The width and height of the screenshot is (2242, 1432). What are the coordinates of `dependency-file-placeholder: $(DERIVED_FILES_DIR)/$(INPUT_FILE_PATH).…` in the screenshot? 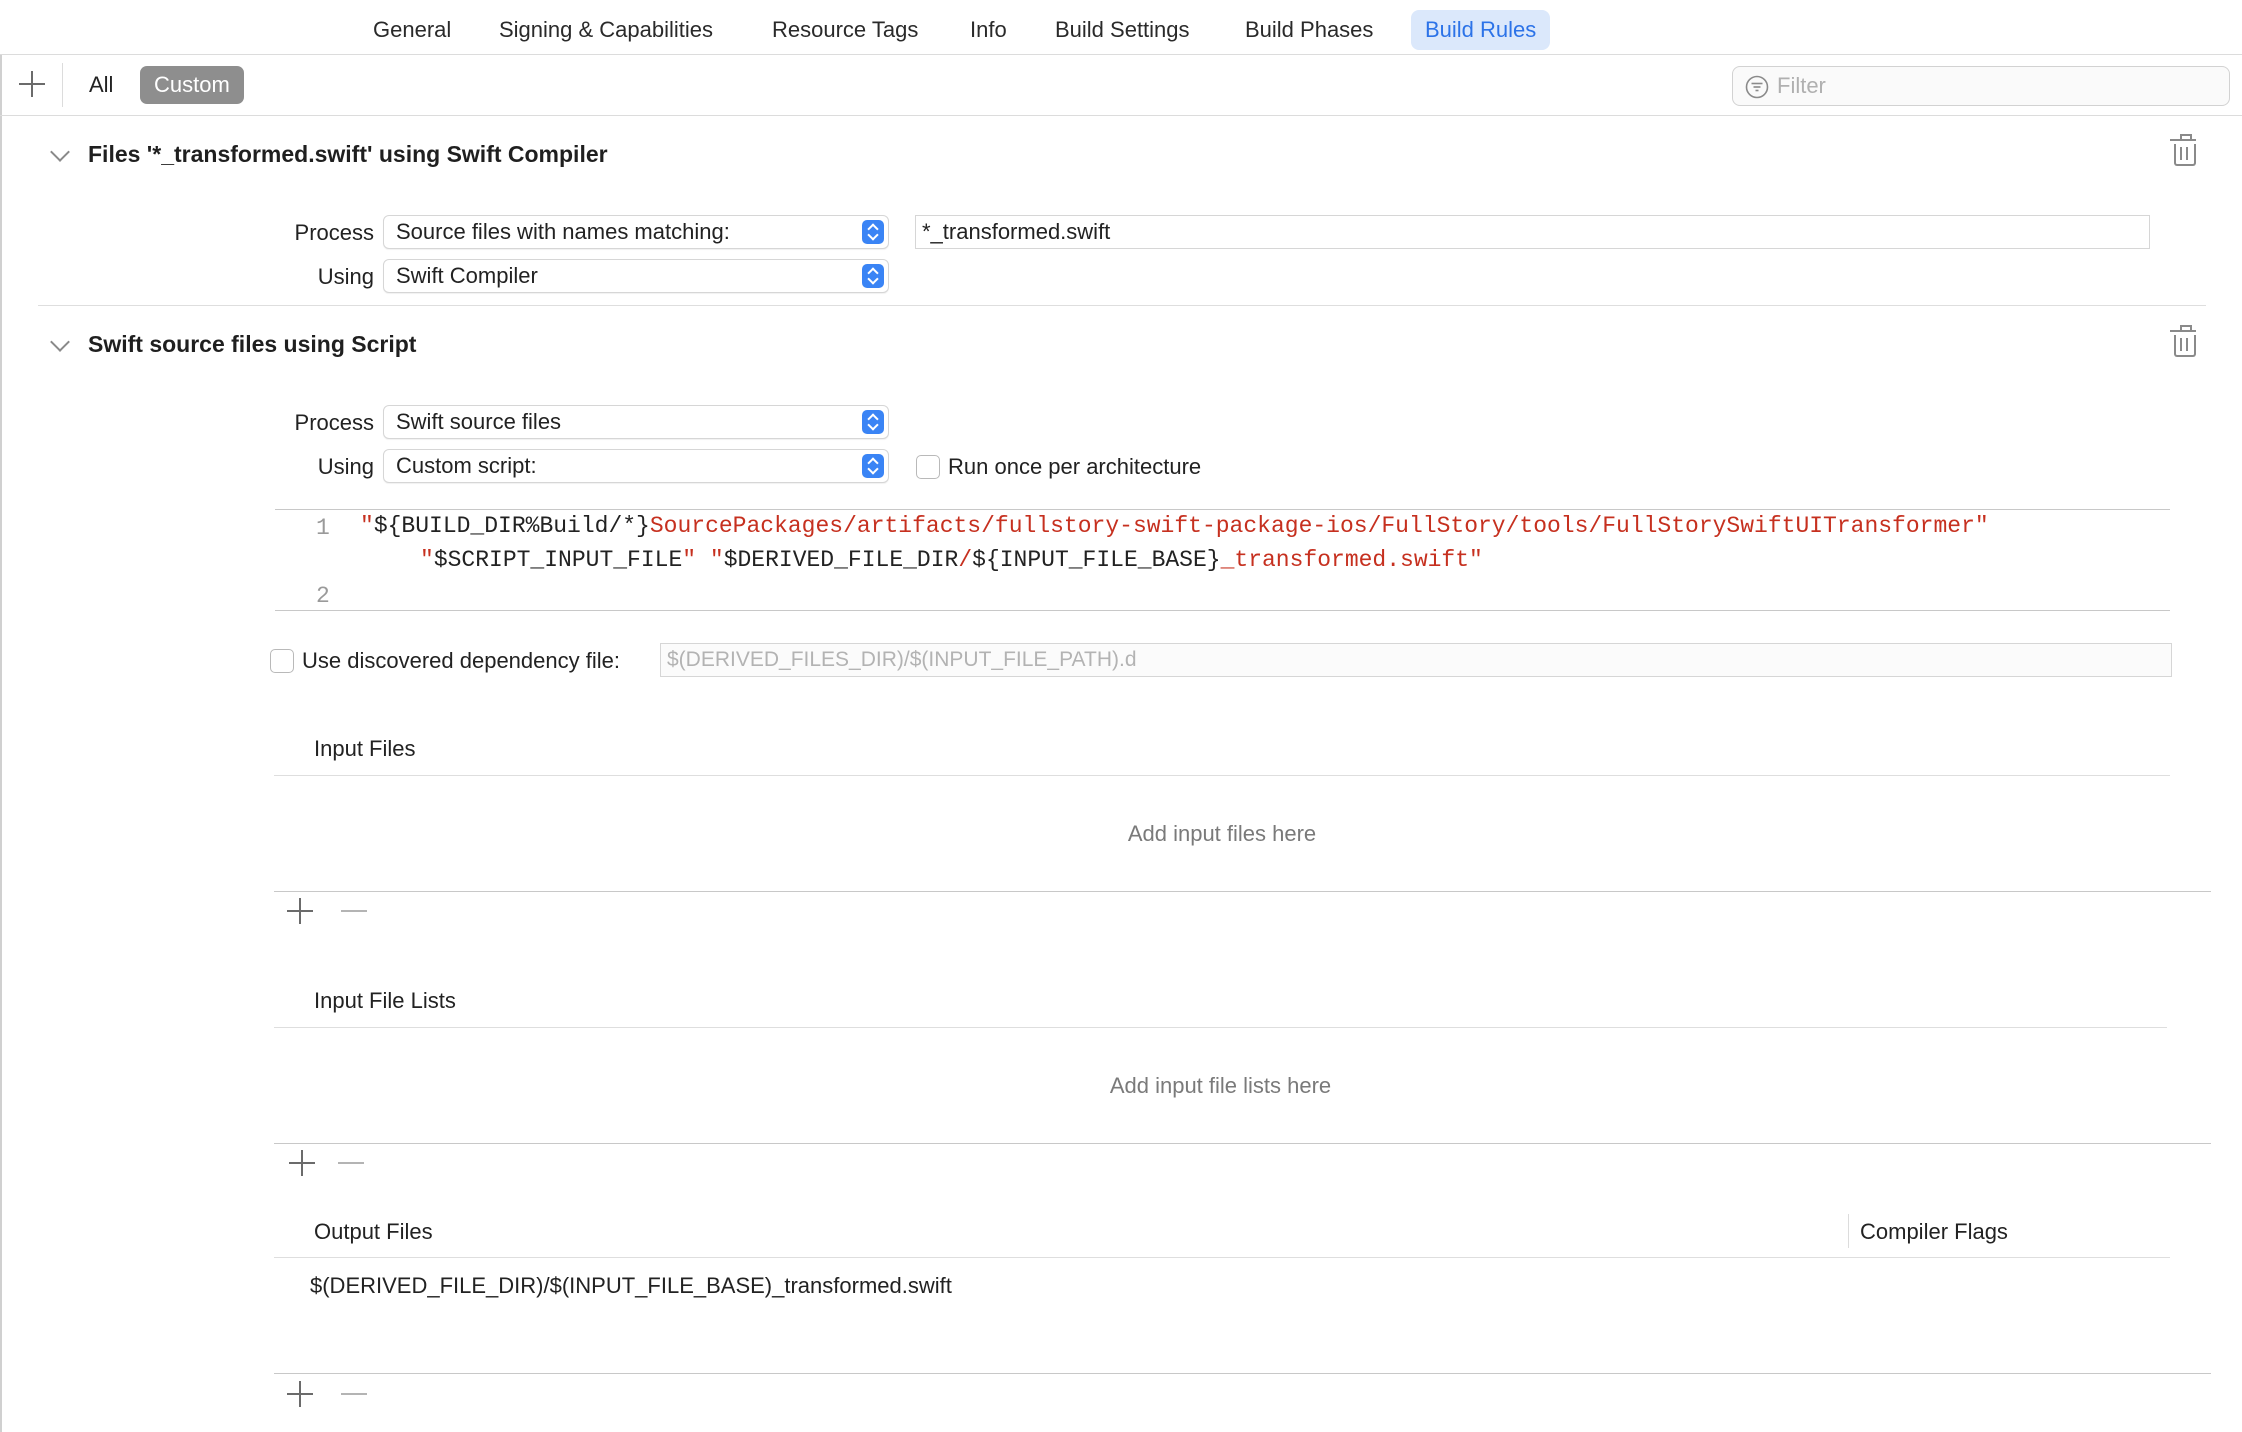 It's located at (902, 659).